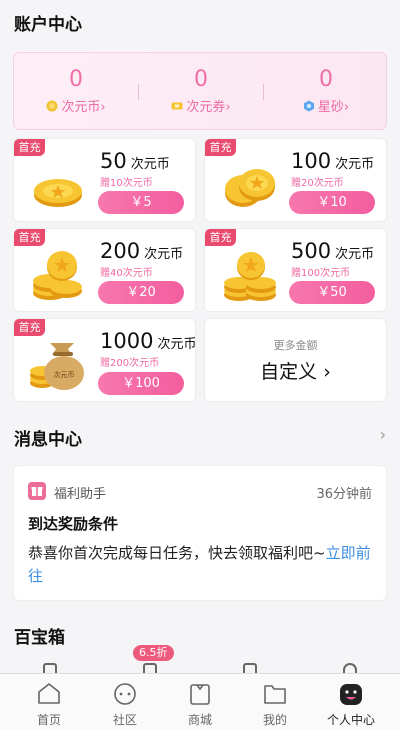 This screenshot has height=729, width=400. I want to click on profile-icon, so click(351, 694).